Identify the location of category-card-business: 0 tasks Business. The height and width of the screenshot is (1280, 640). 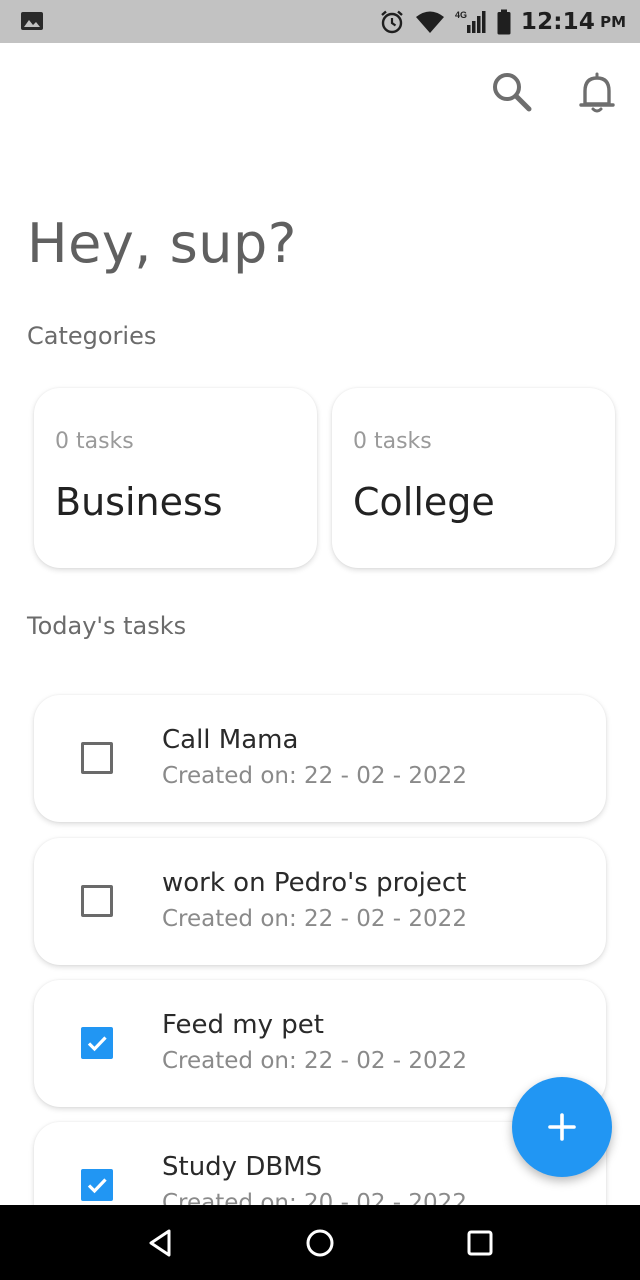
(175, 478).